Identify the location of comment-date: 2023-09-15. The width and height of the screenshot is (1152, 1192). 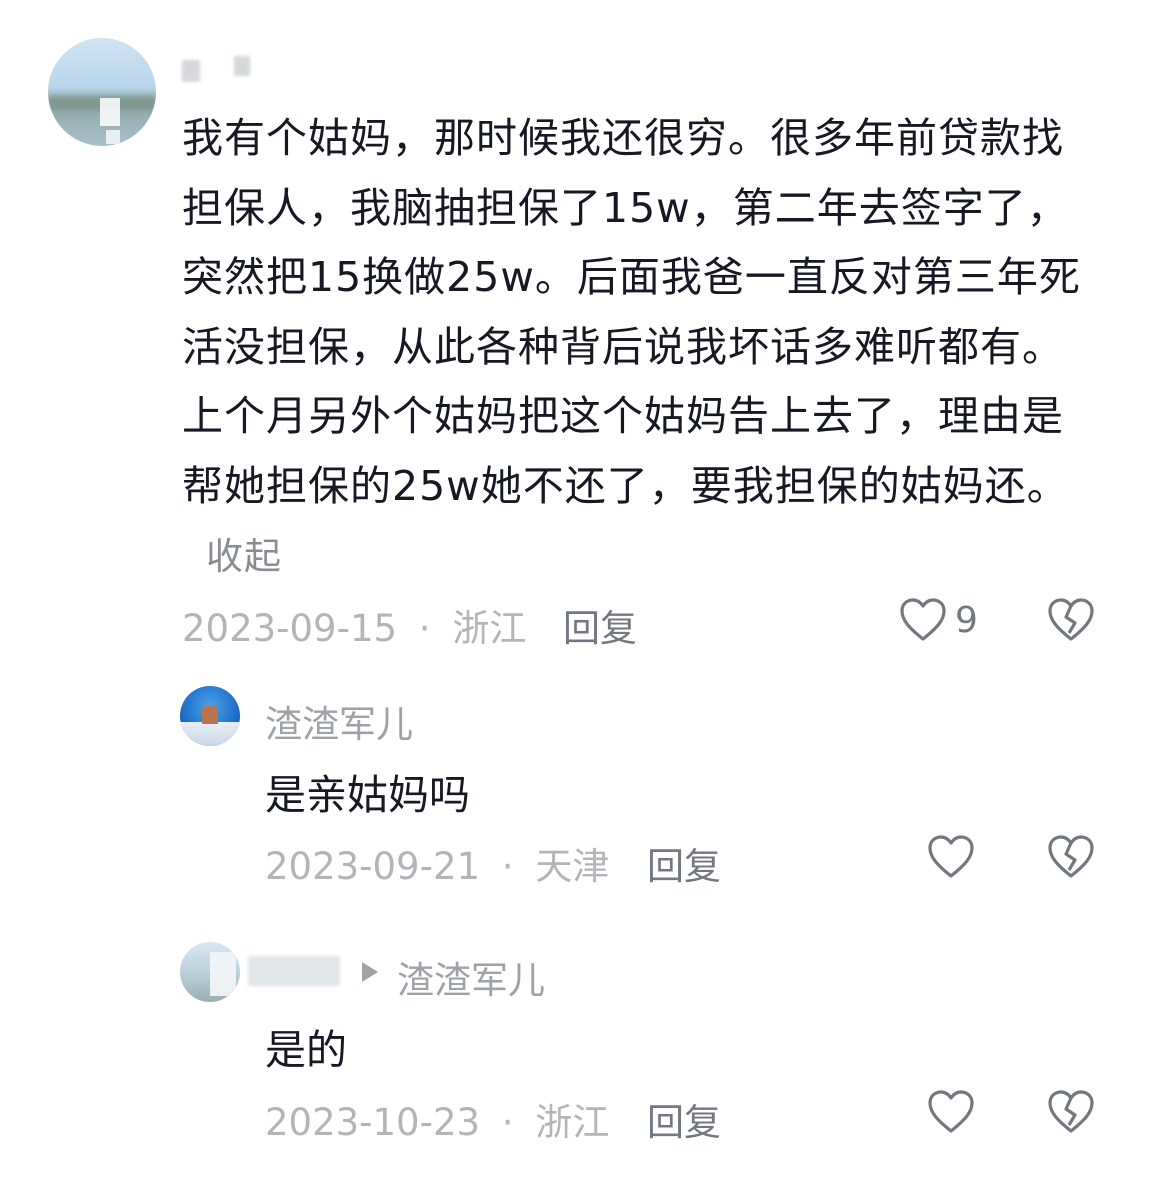
(290, 628).